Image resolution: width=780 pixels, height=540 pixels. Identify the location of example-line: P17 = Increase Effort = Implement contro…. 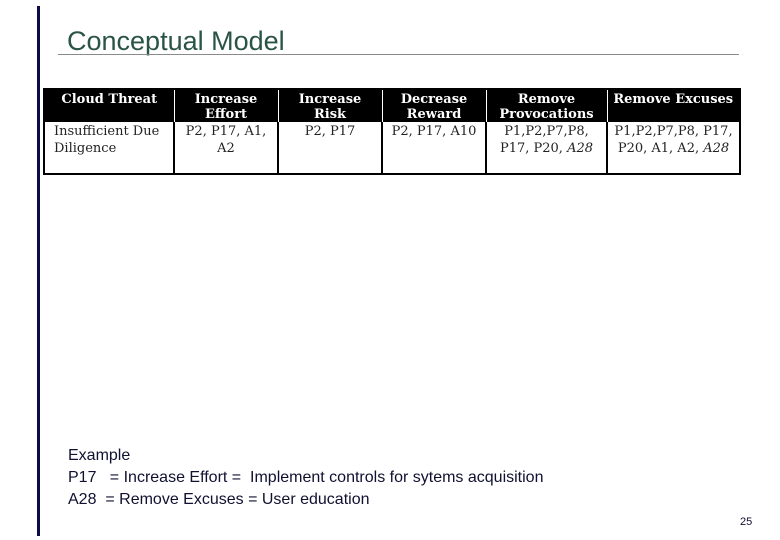
(306, 477).